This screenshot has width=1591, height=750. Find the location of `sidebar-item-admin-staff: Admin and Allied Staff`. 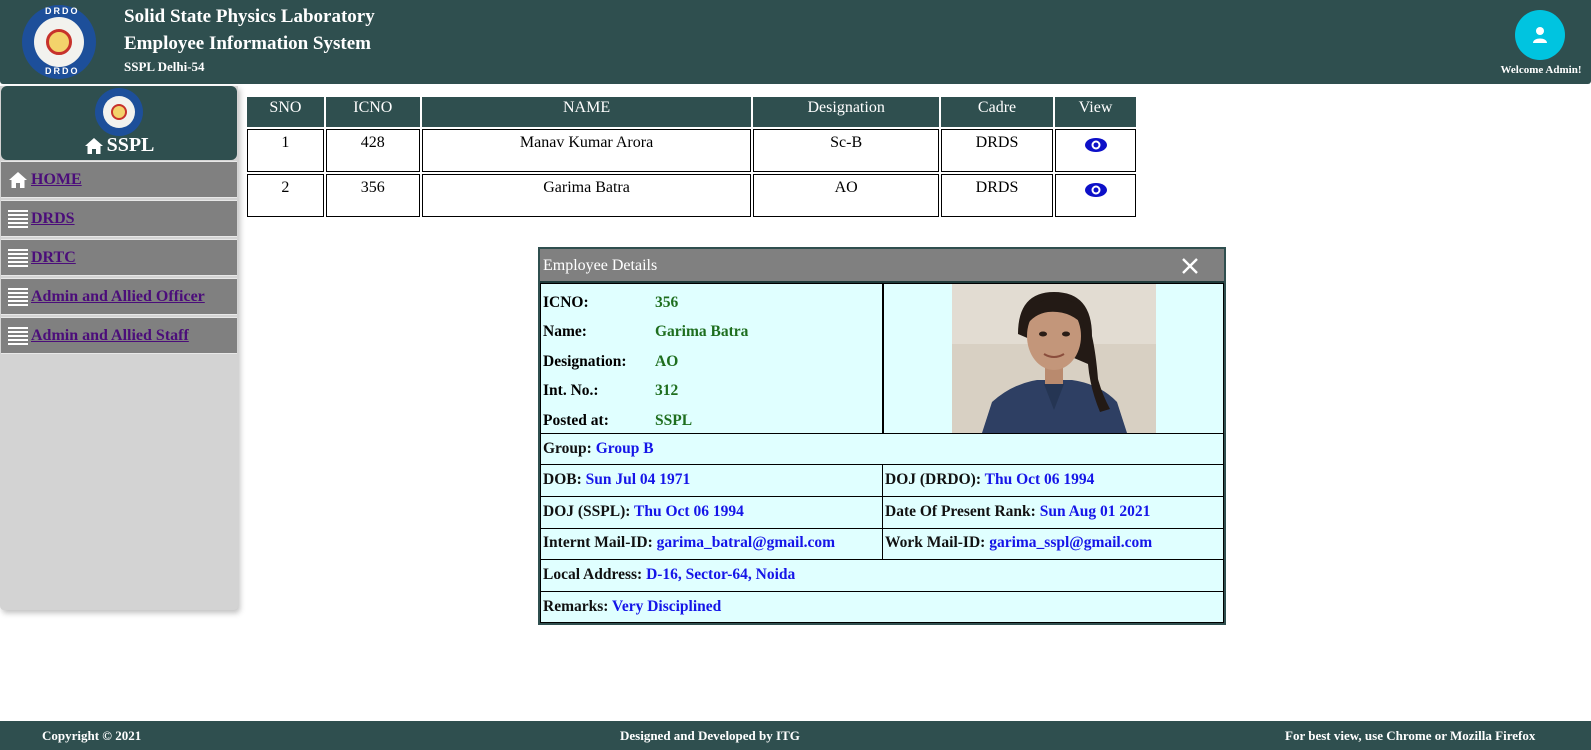

sidebar-item-admin-staff: Admin and Allied Staff is located at coordinates (119, 335).